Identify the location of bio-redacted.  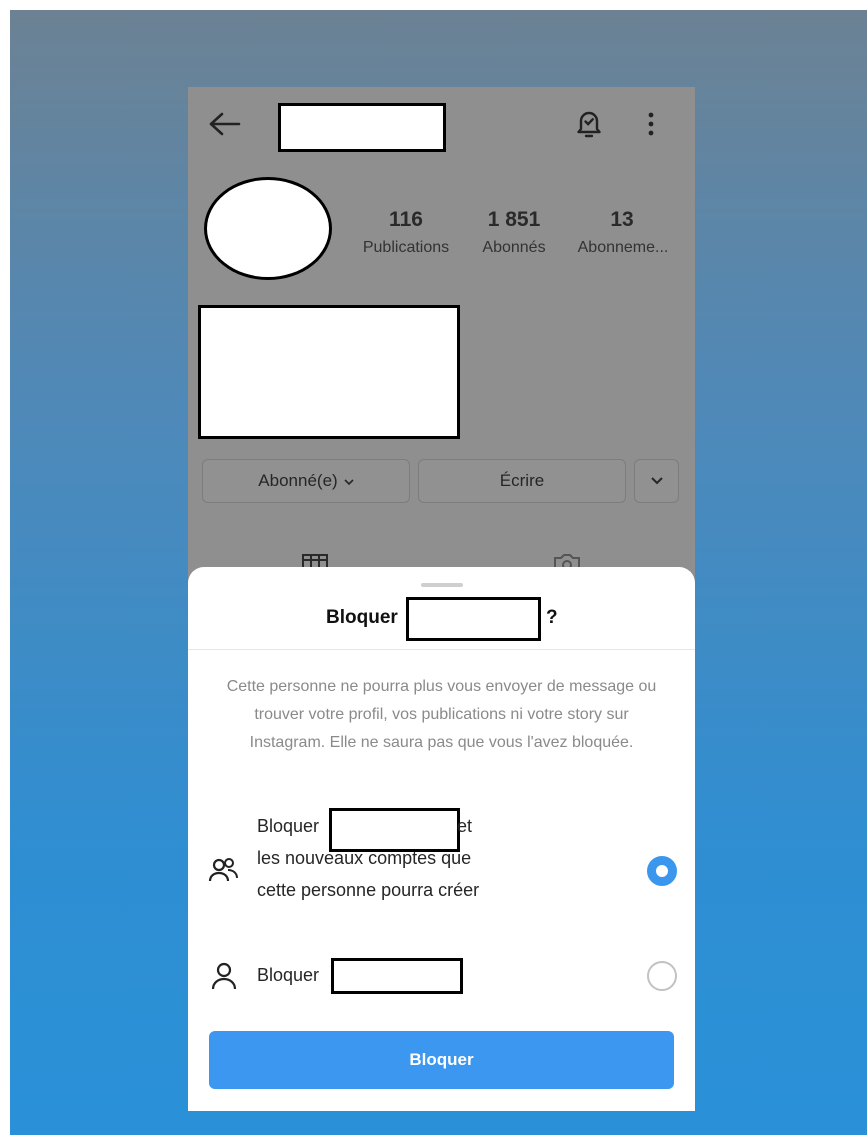
(329, 372).